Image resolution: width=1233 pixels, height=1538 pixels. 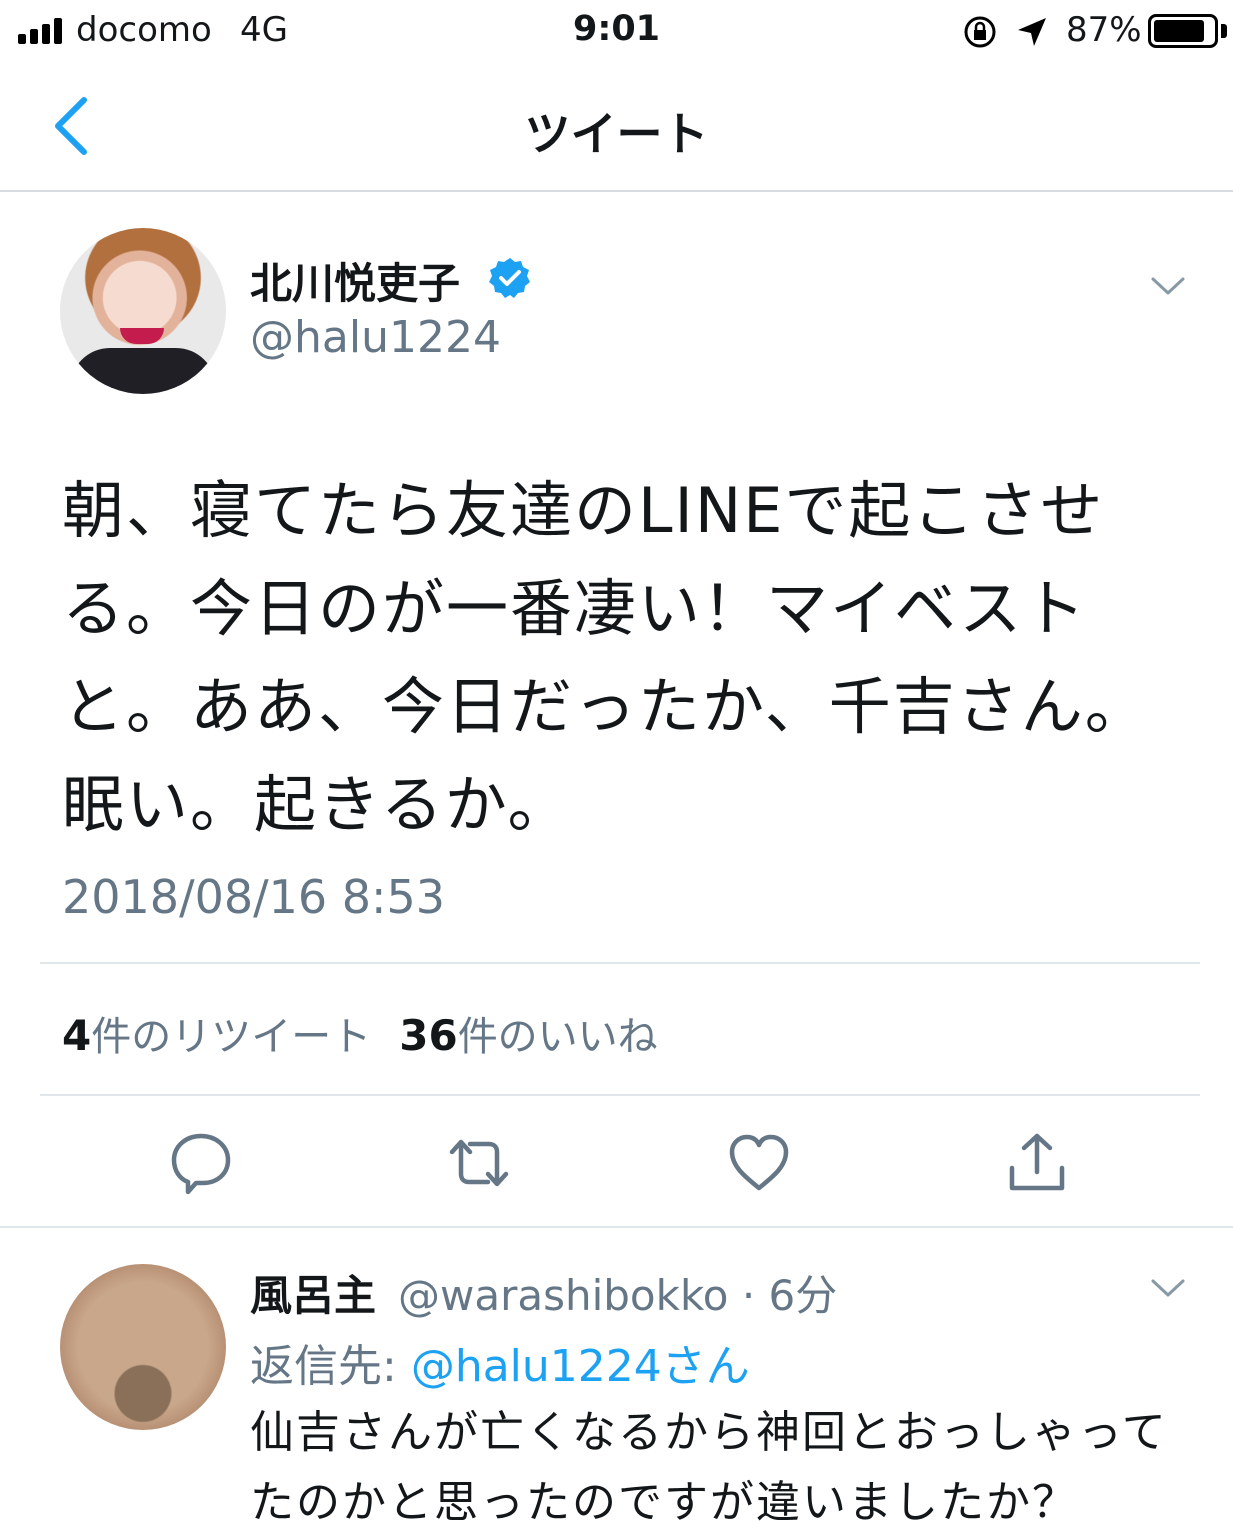 I want to click on reply-display-name: 風呂主, so click(x=313, y=1292).